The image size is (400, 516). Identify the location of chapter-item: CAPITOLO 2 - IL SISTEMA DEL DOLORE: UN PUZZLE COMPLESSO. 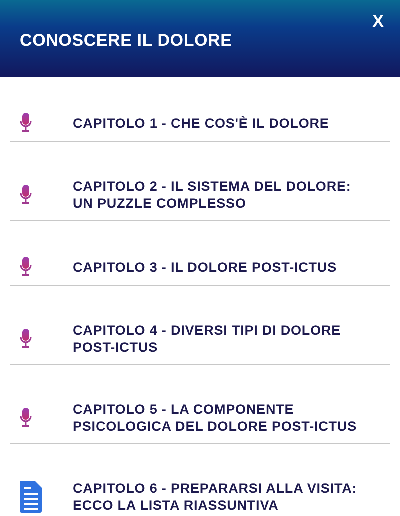
(200, 181).